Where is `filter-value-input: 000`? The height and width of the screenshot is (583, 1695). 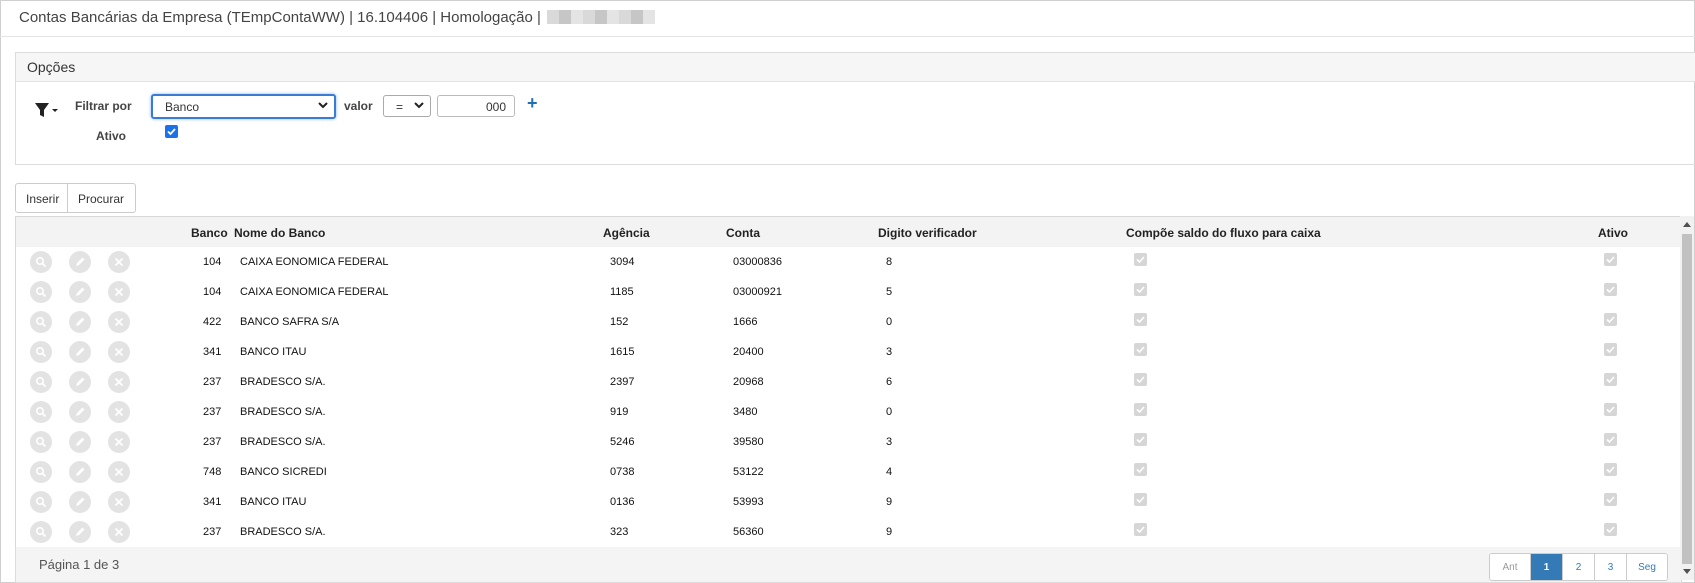 filter-value-input: 000 is located at coordinates (476, 106).